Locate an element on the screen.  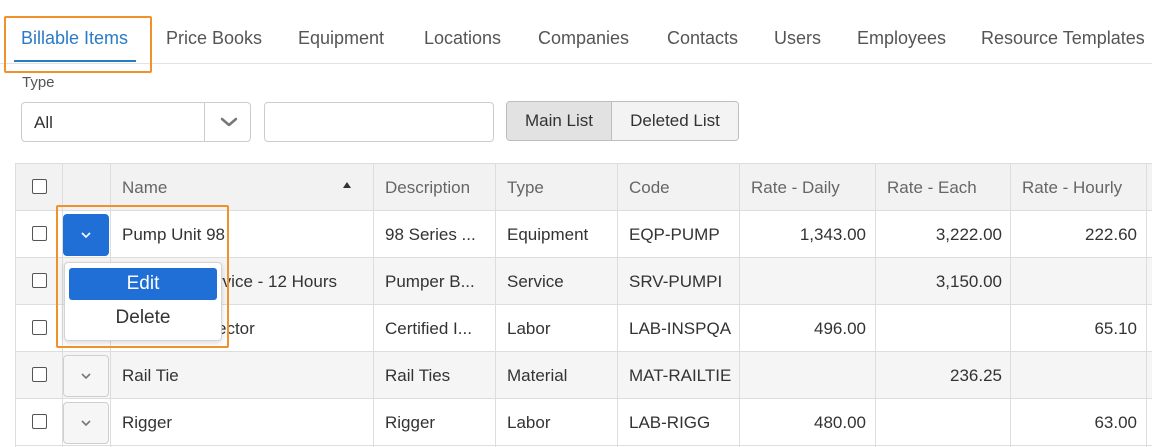
deleted-list-button: Deleted List is located at coordinates (675, 121).